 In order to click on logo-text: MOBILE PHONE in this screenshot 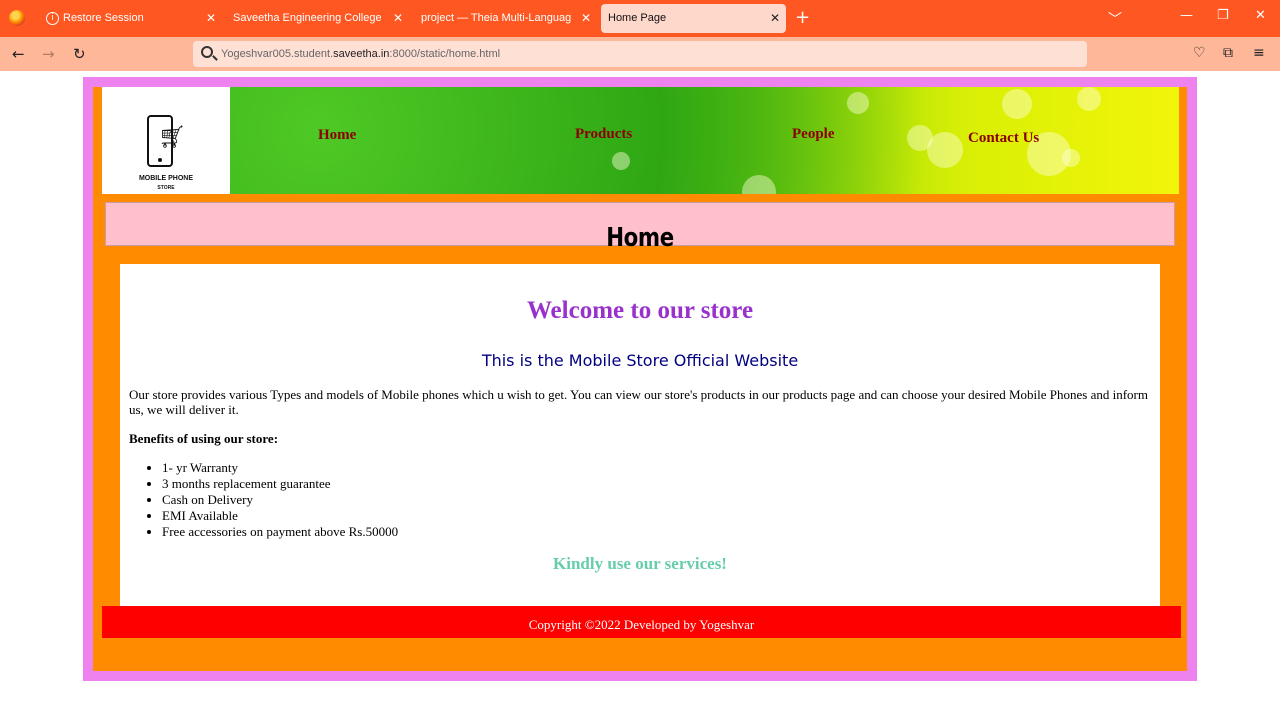, I will do `click(166, 178)`.